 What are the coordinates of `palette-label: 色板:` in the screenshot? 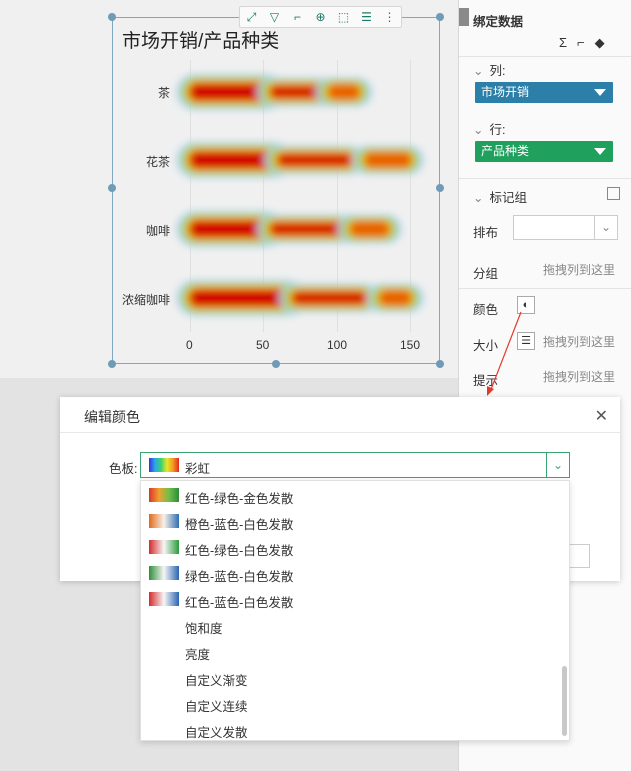 It's located at (123, 469).